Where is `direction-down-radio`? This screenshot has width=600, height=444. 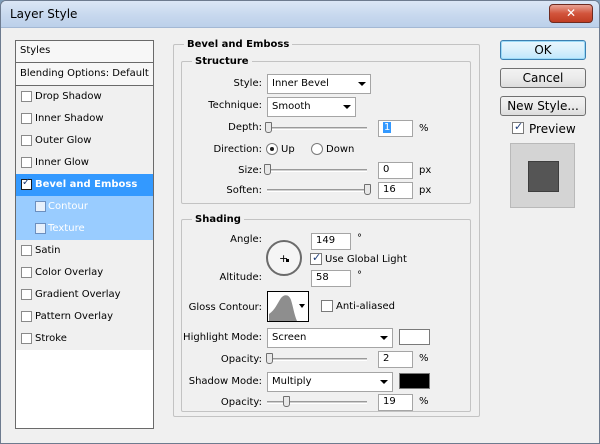
direction-down-radio is located at coordinates (317, 149).